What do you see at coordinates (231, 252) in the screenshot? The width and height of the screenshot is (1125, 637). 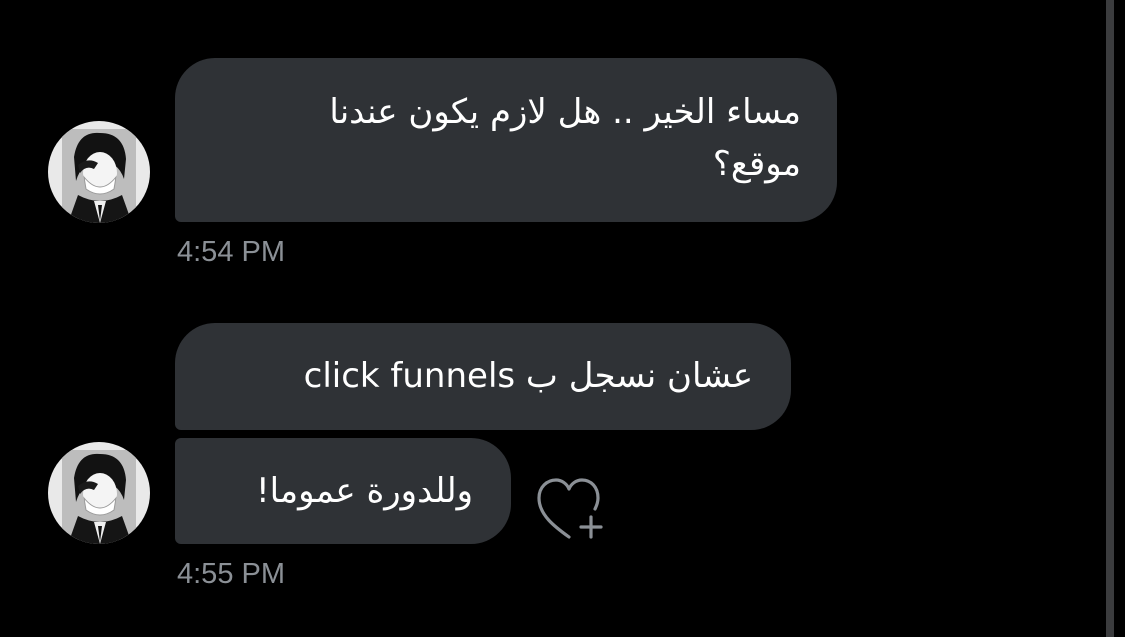 I see `message-timestamp: 4:54 PM` at bounding box center [231, 252].